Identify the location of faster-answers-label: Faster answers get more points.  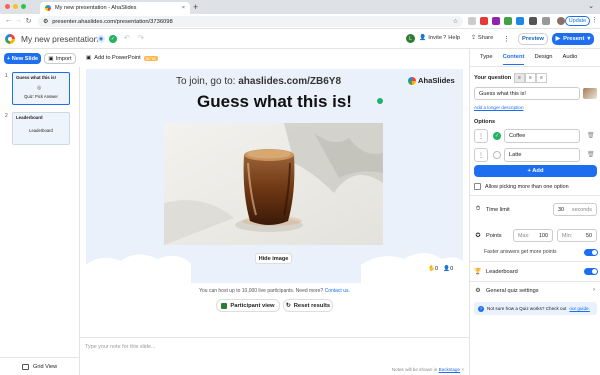
(520, 252).